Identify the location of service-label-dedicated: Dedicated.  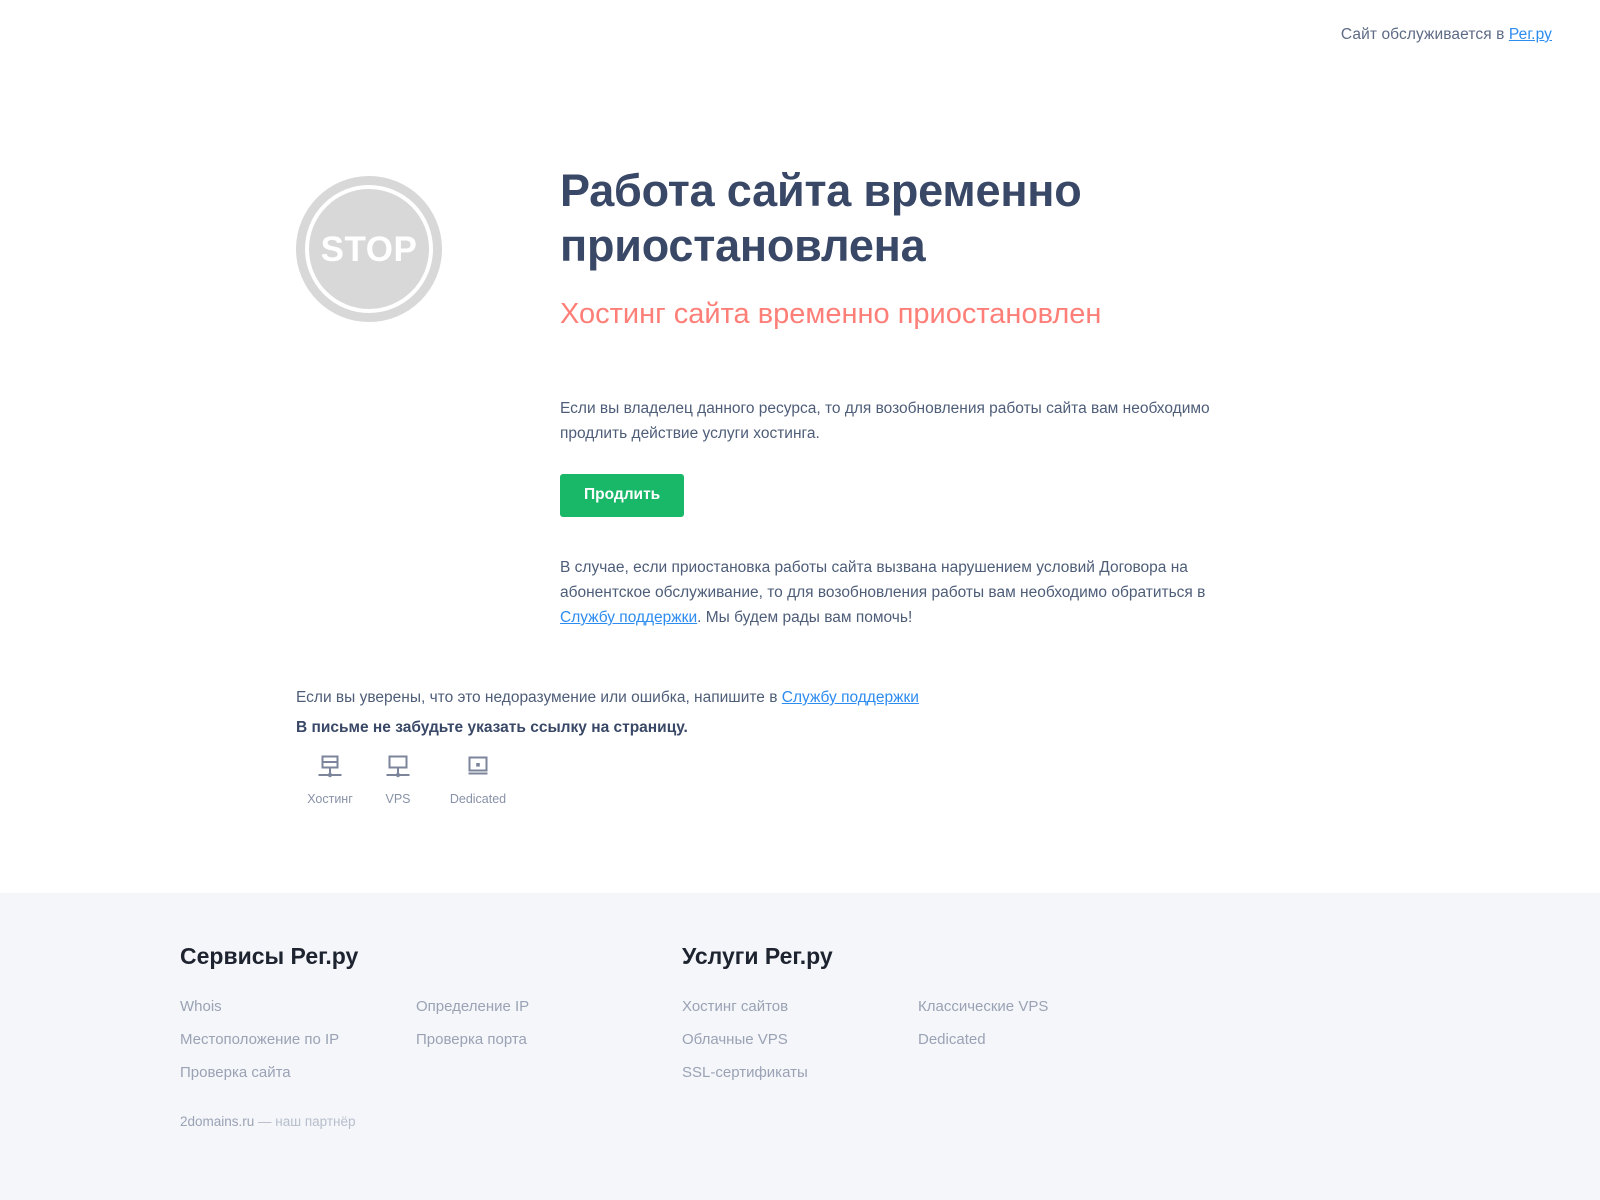
(478, 799).